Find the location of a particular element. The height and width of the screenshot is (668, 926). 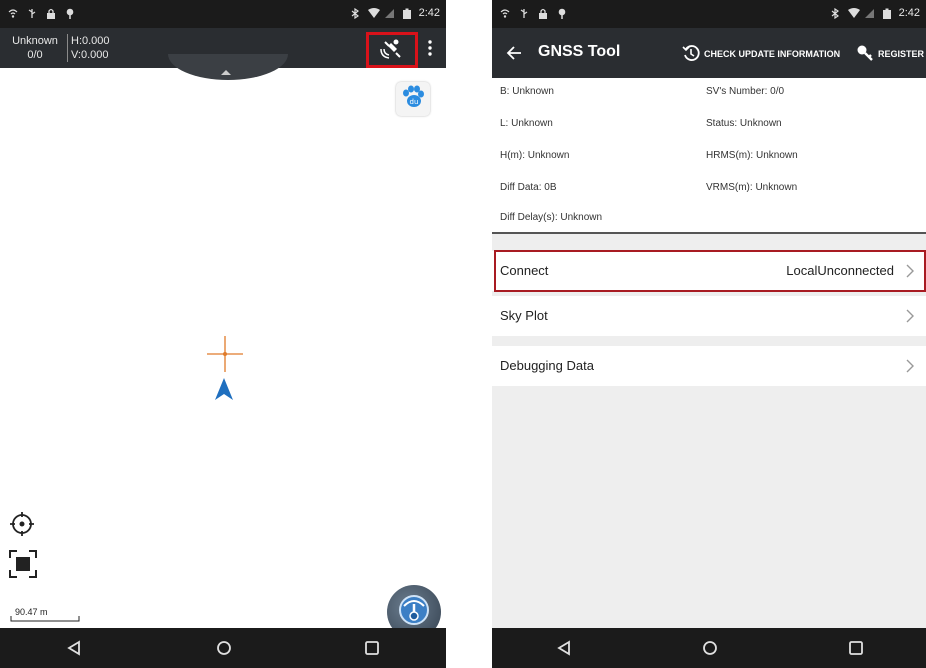

fullscreen-icon is located at coordinates (23, 566).